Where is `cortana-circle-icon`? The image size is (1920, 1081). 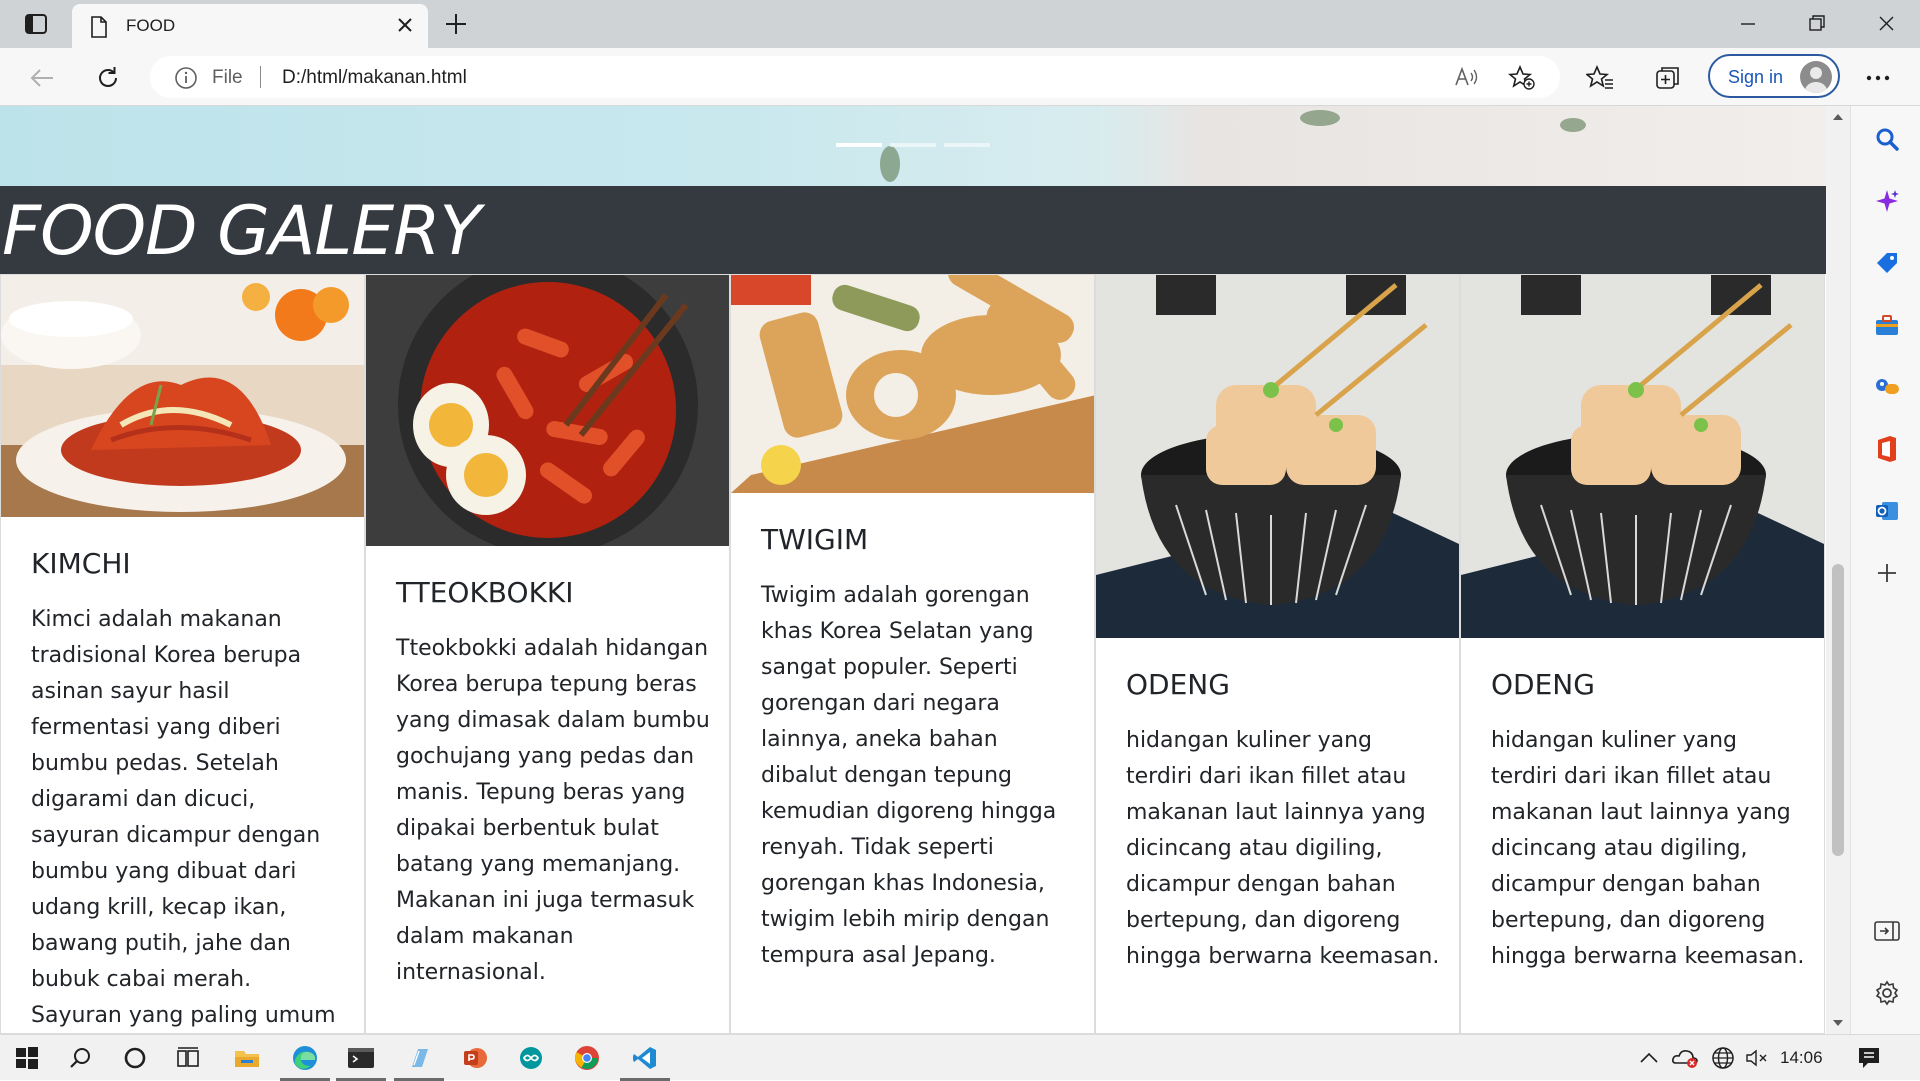
cortana-circle-icon is located at coordinates (135, 1058).